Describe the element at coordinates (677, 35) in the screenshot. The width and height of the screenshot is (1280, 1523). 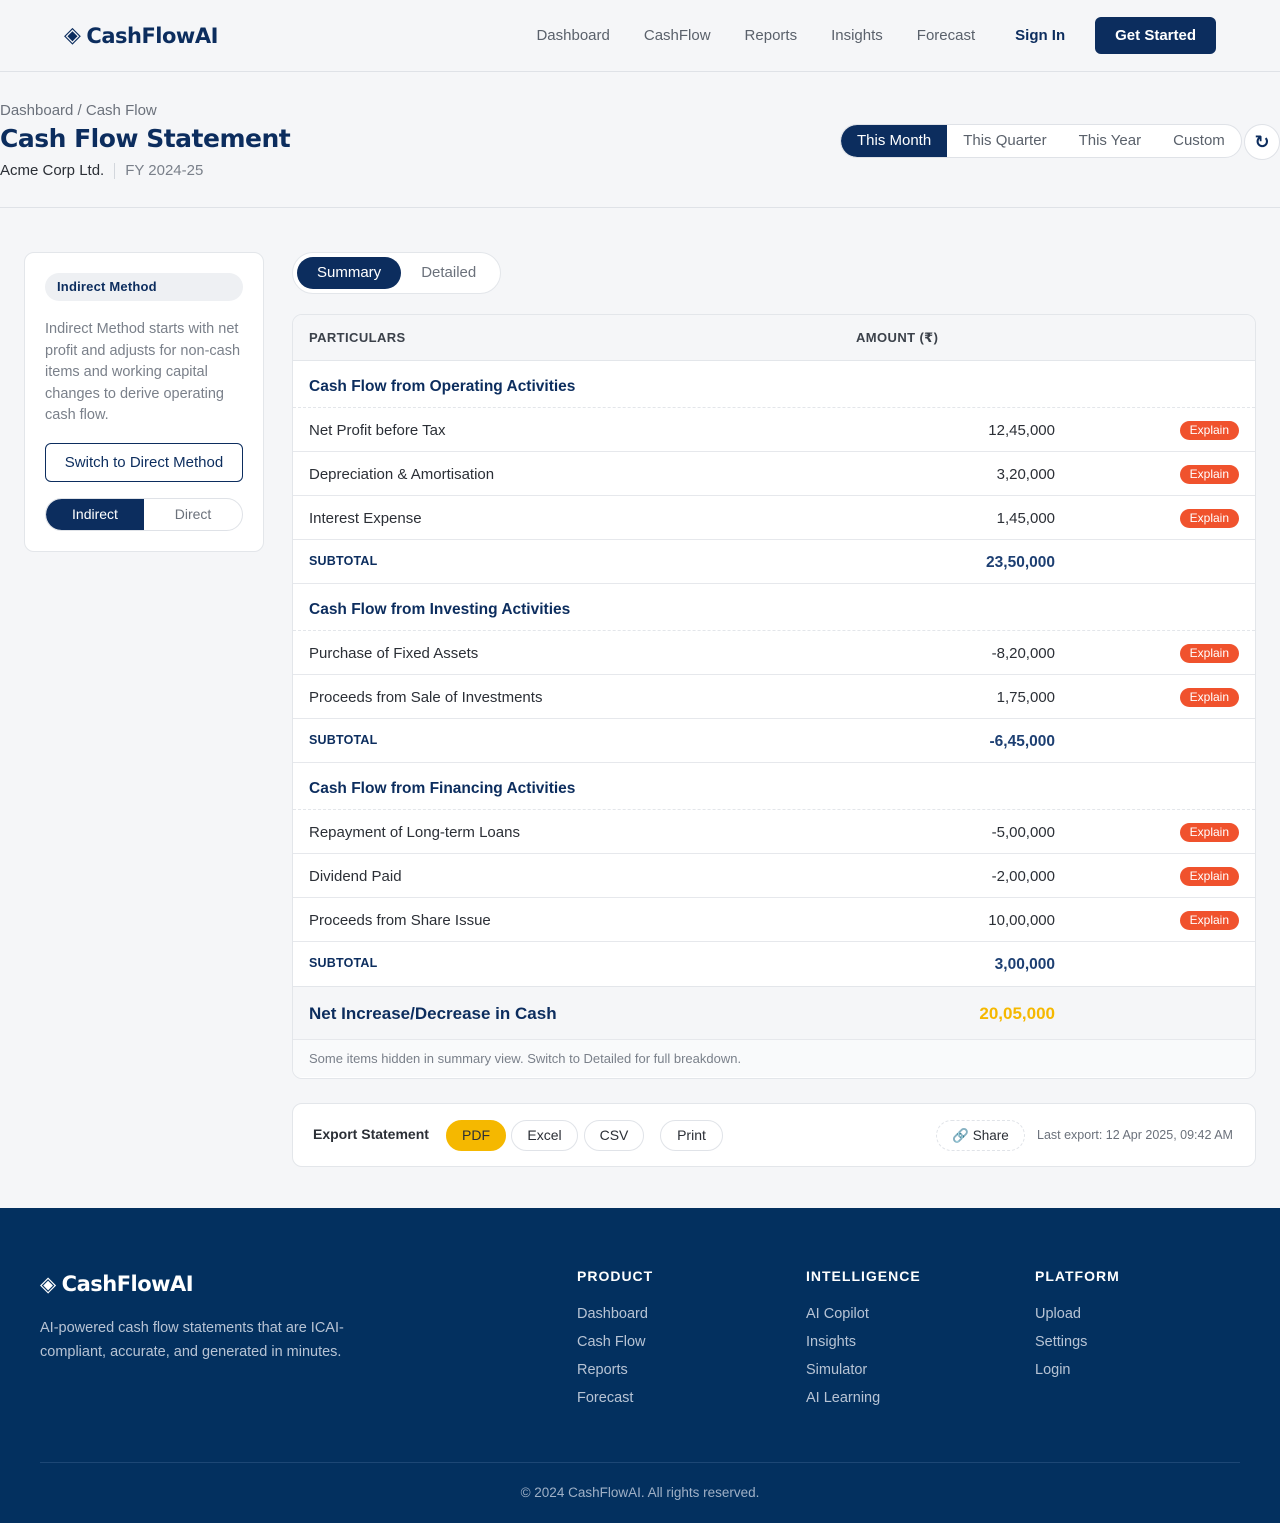
I see `nav-cashflow: CashFlow` at that location.